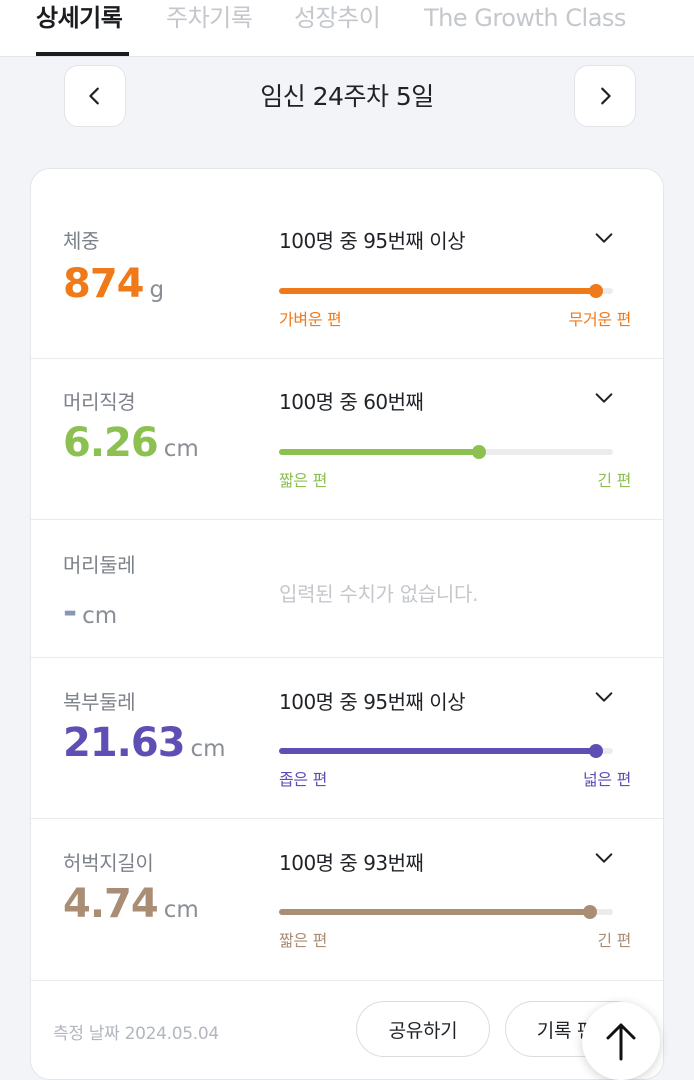 The image size is (694, 1080). What do you see at coordinates (79, 18) in the screenshot?
I see `tab-detail-record: 상세기록` at bounding box center [79, 18].